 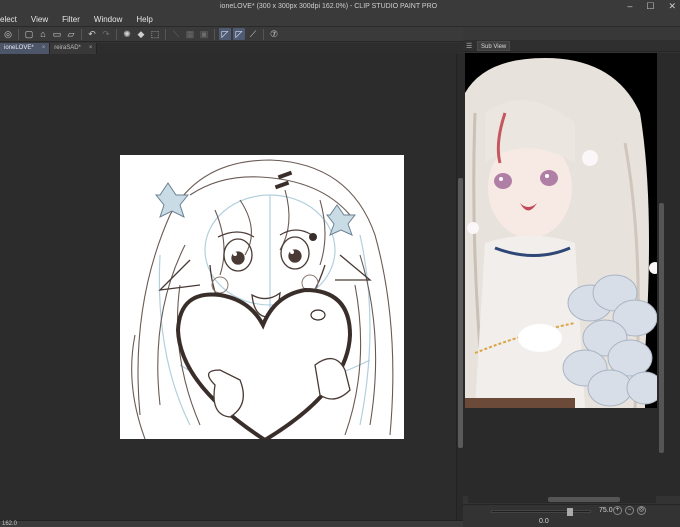 What do you see at coordinates (606, 510) in the screenshot?
I see `zoom-value: 75.0` at bounding box center [606, 510].